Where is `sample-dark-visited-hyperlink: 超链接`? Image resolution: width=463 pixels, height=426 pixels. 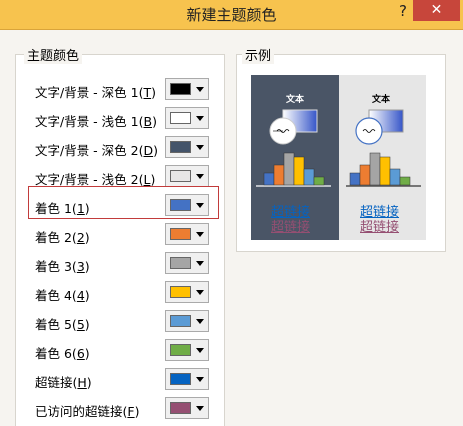 sample-dark-visited-hyperlink: 超链接 is located at coordinates (291, 227).